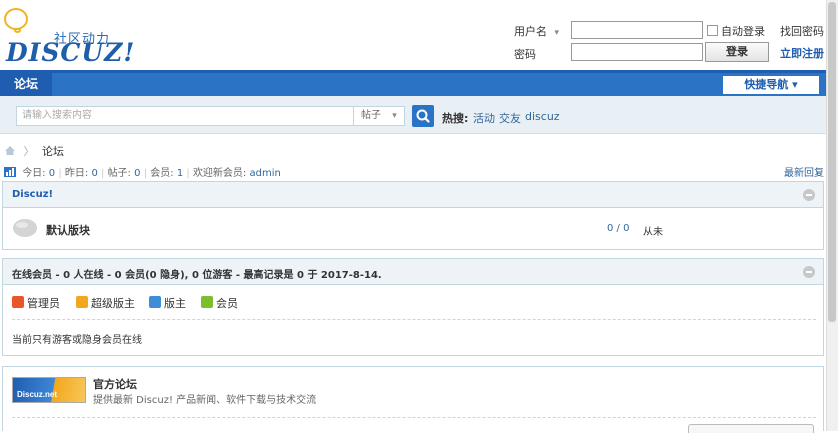 This screenshot has height=433, width=838. What do you see at coordinates (712, 30) in the screenshot?
I see `auto-login-checkbox` at bounding box center [712, 30].